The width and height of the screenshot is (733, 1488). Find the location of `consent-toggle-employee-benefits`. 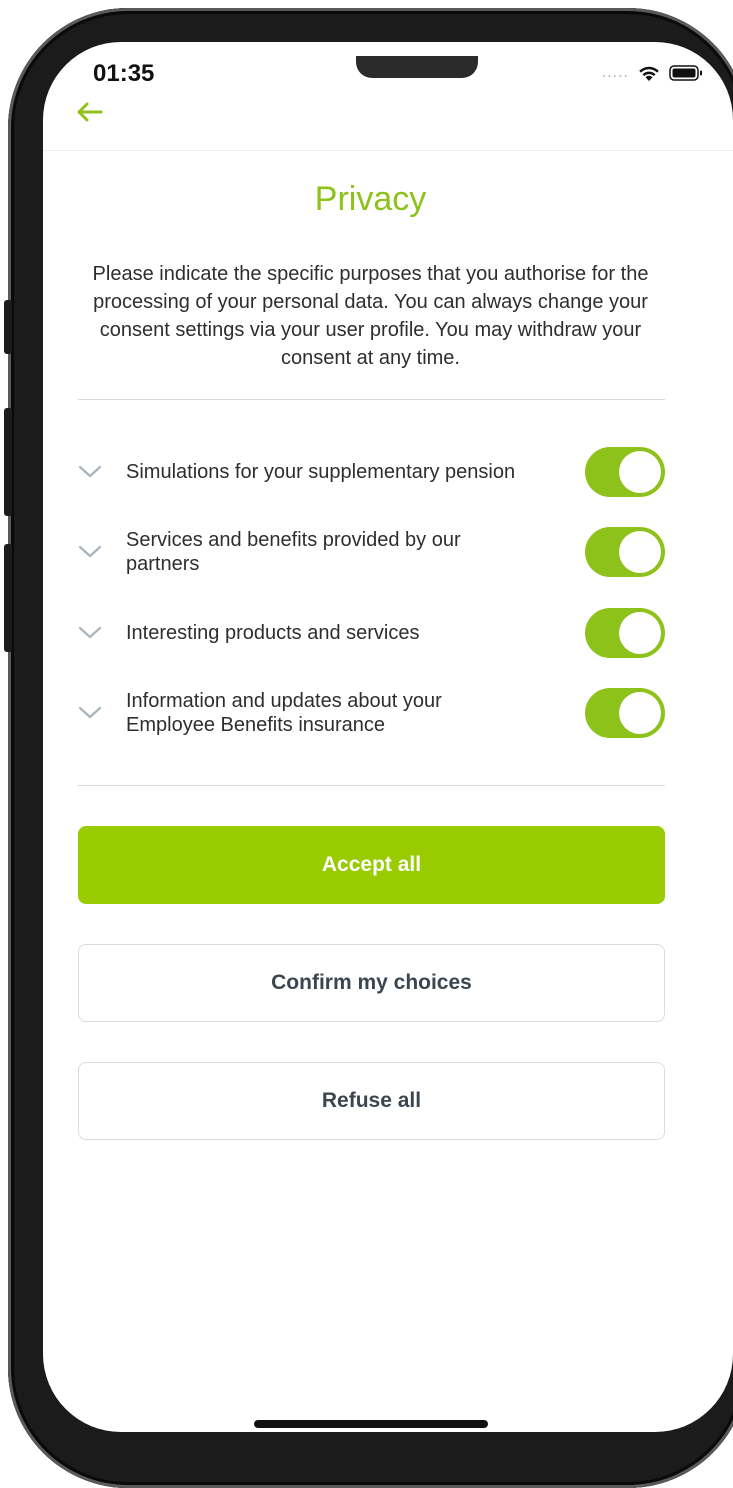

consent-toggle-employee-benefits is located at coordinates (625, 713).